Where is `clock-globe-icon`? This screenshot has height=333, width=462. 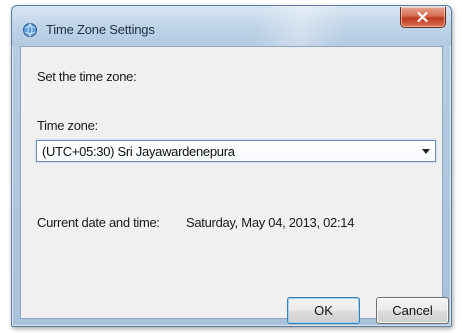 clock-globe-icon is located at coordinates (30, 30).